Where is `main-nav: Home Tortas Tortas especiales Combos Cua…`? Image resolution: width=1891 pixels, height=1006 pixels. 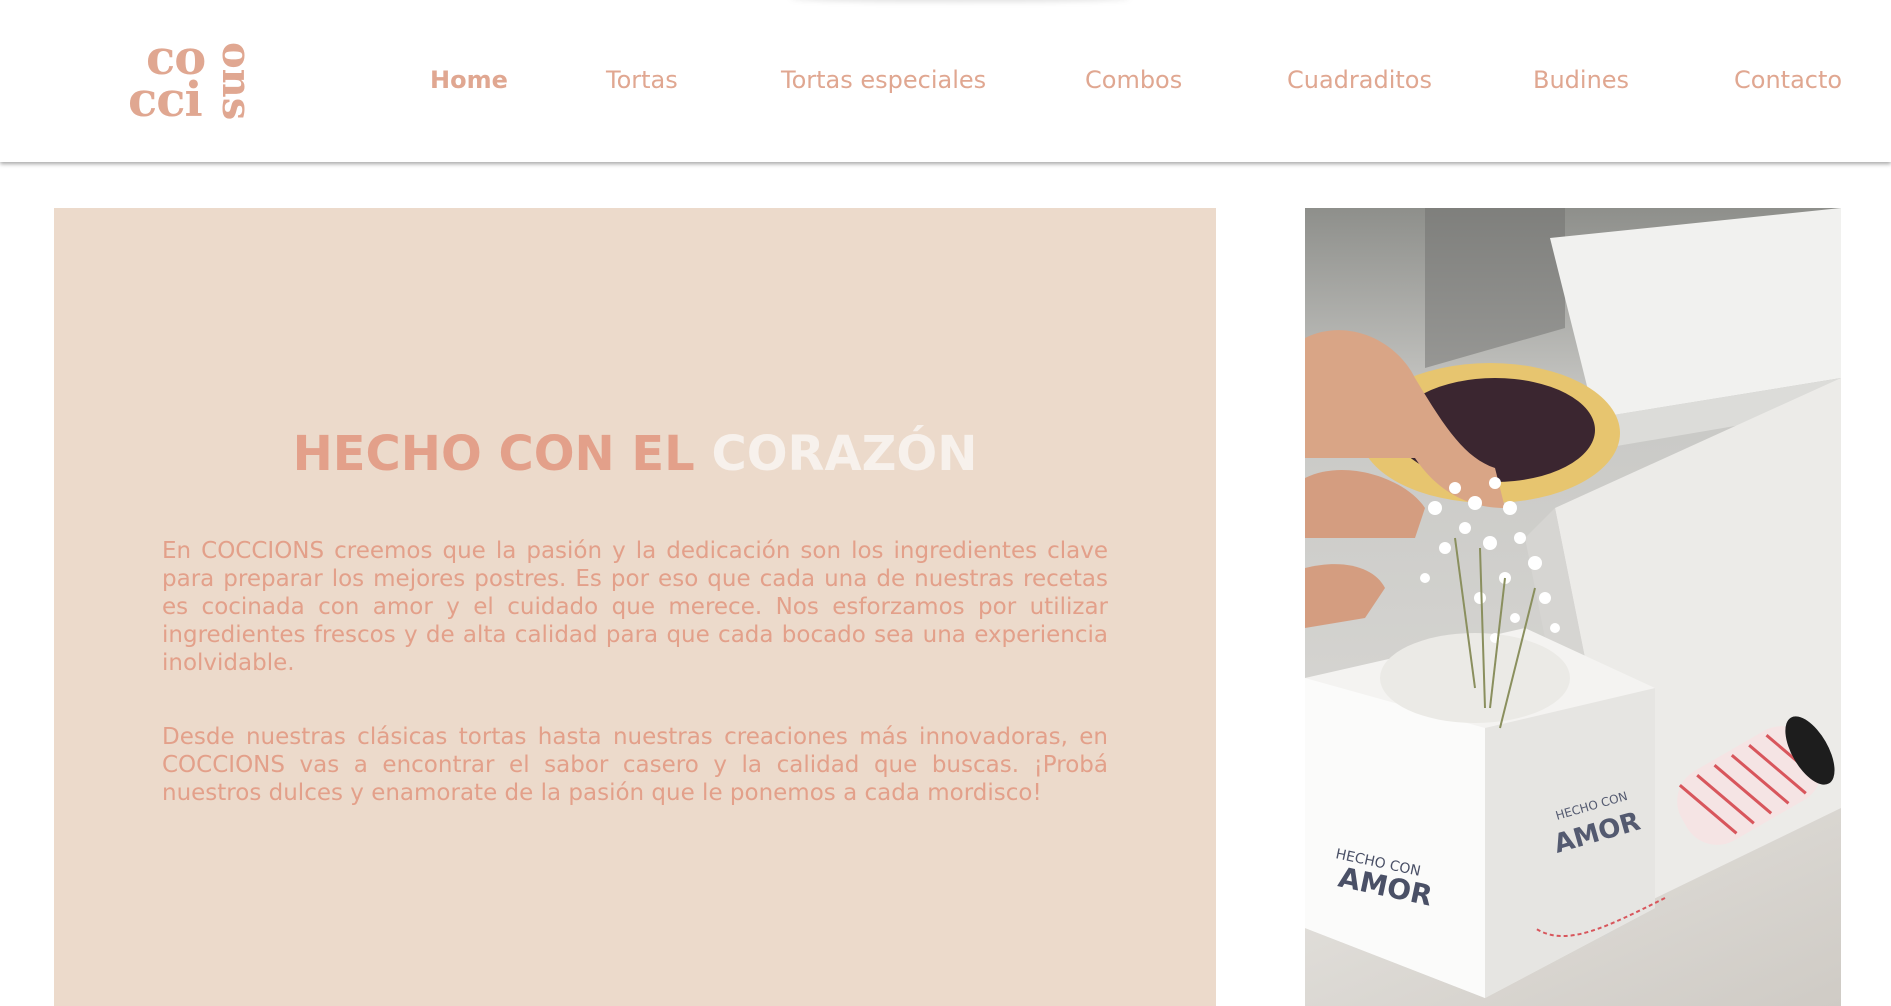
main-nav: Home Tortas Tortas especiales Combos Cua… is located at coordinates (945, 82).